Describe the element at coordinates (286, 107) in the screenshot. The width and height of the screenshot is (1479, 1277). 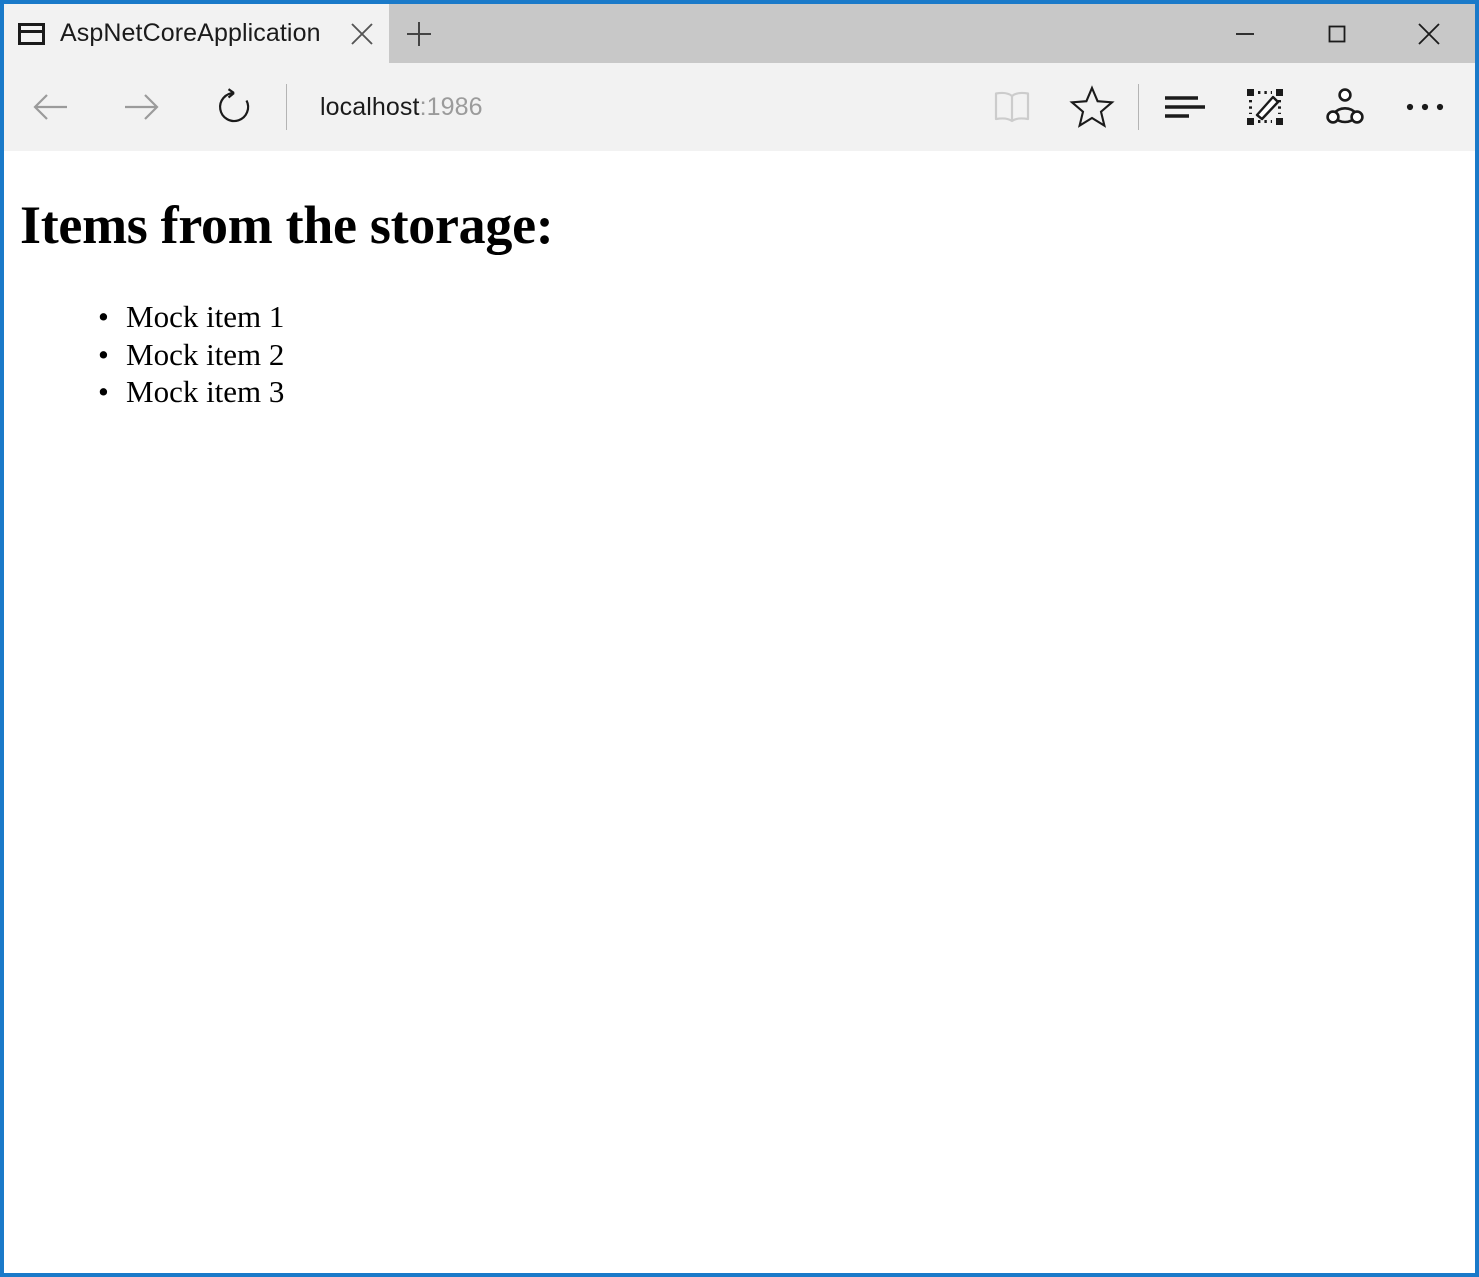
I see `toolbar-separator-left` at that location.